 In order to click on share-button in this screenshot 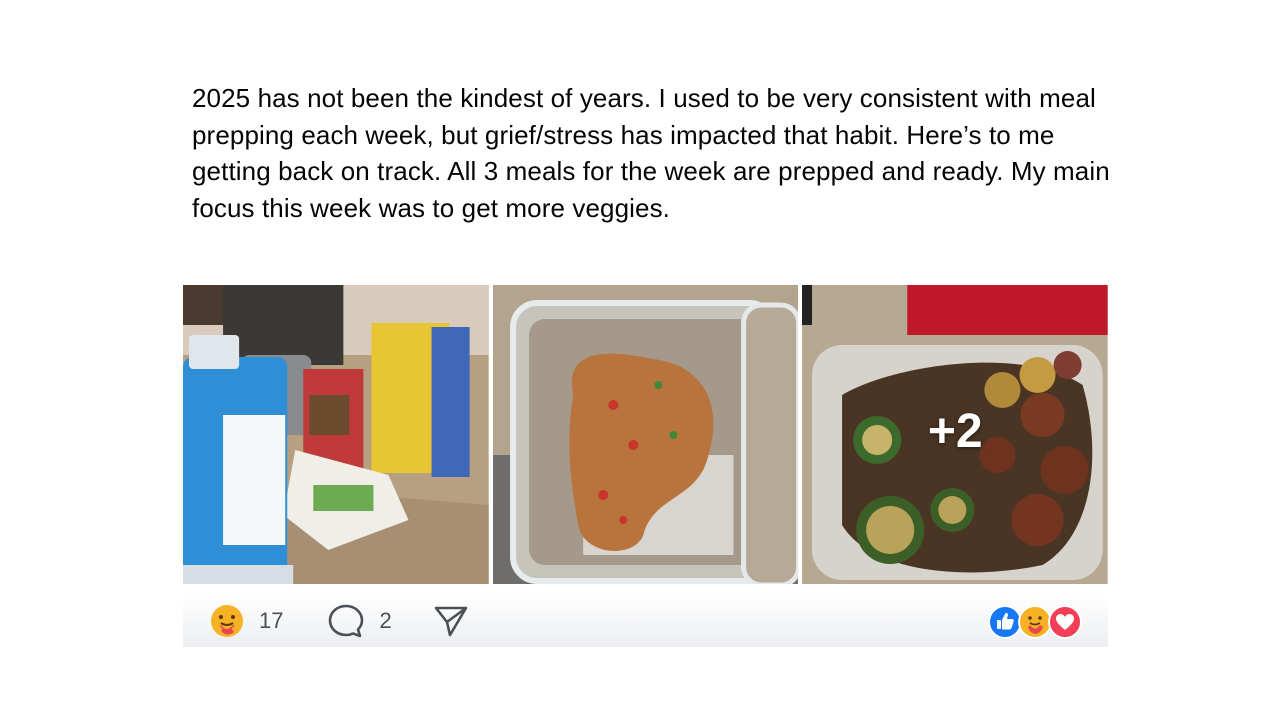, I will do `click(451, 621)`.